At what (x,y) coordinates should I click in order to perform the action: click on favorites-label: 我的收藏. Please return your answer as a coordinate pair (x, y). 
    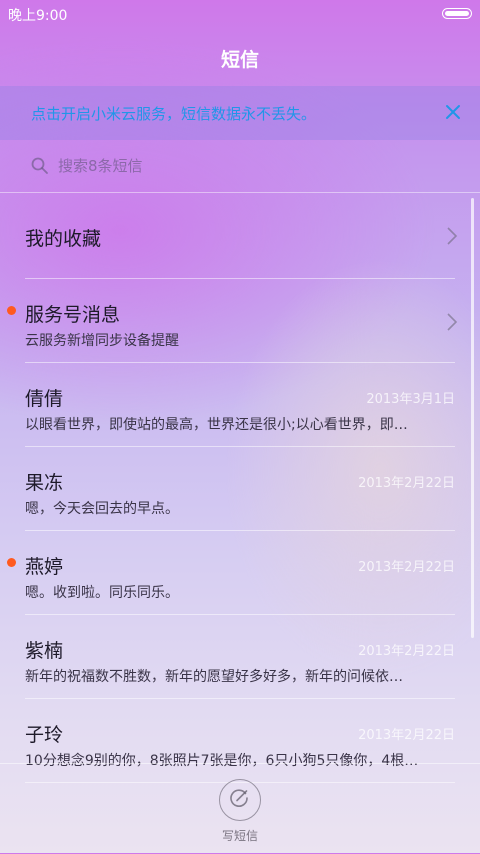
    Looking at the image, I should click on (63, 239).